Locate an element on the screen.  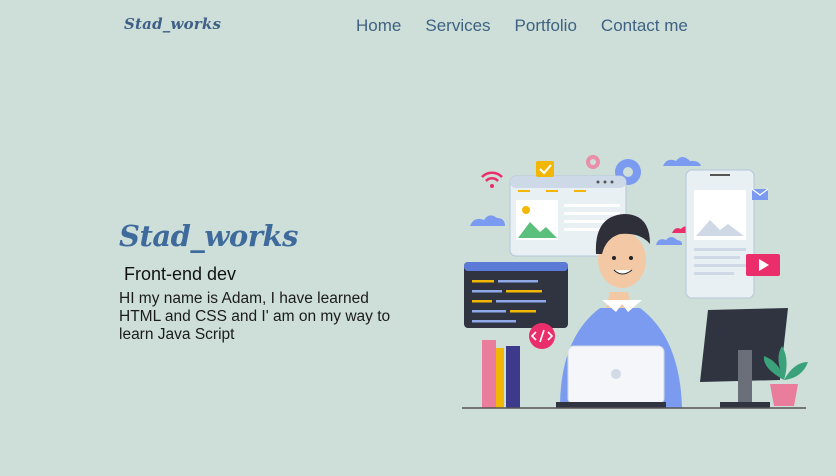
phone-mockup is located at coordinates (720, 234).